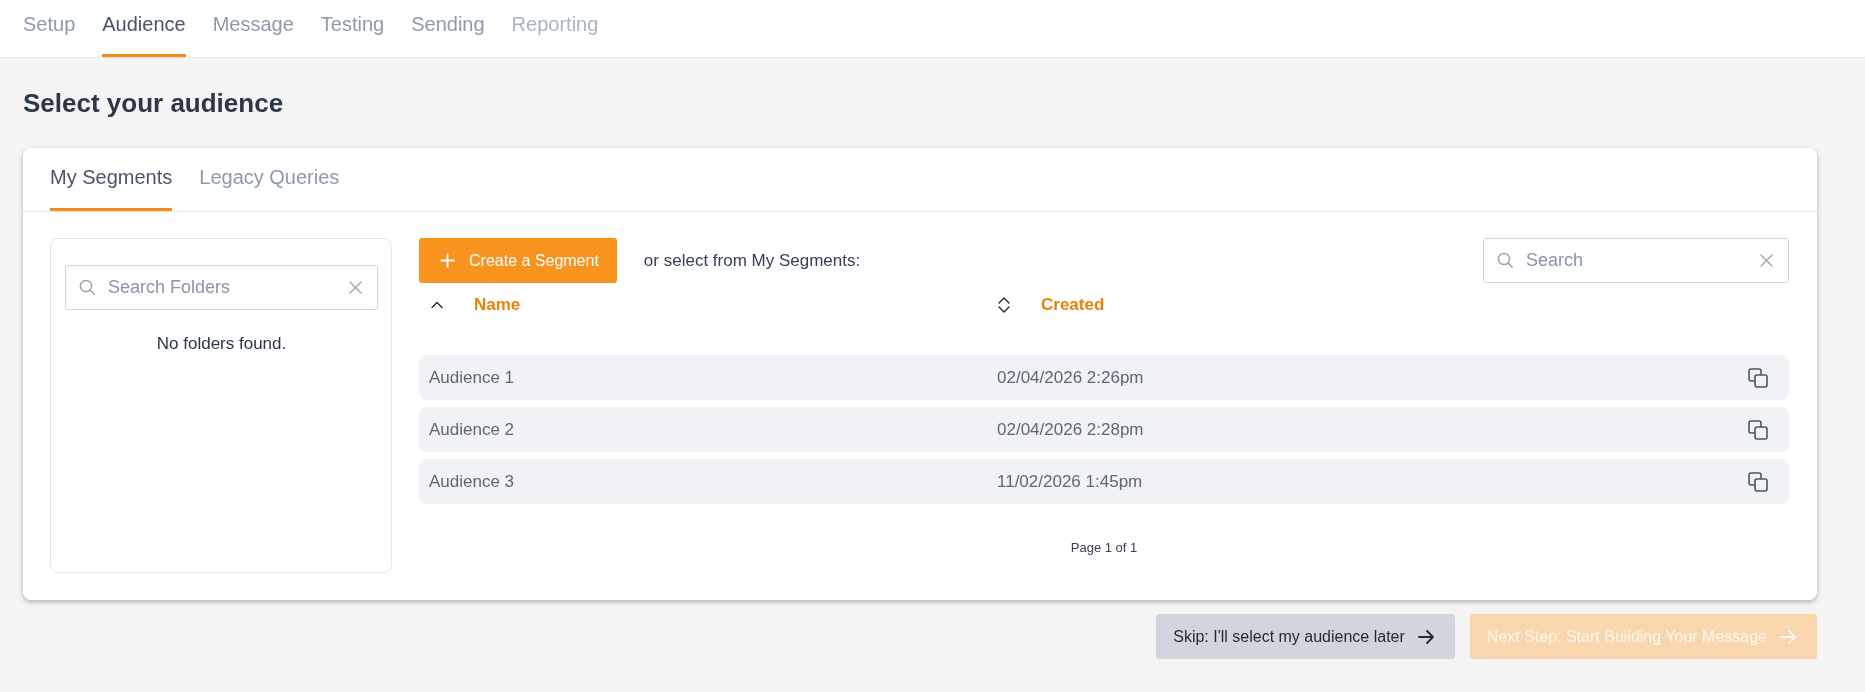 The width and height of the screenshot is (1865, 692). Describe the element at coordinates (1073, 305) in the screenshot. I see `column-header: Created` at that location.